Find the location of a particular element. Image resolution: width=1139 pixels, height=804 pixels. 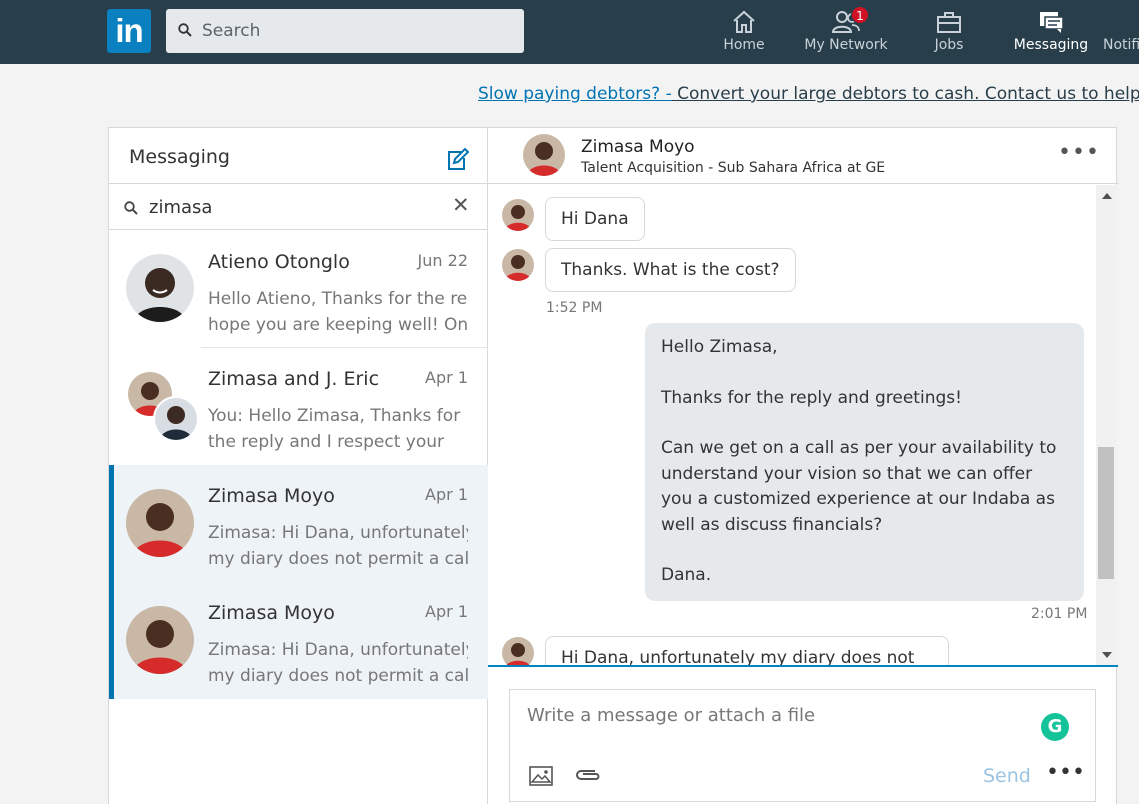

conversation-search-input: zimasa ✕ is located at coordinates (298, 207).